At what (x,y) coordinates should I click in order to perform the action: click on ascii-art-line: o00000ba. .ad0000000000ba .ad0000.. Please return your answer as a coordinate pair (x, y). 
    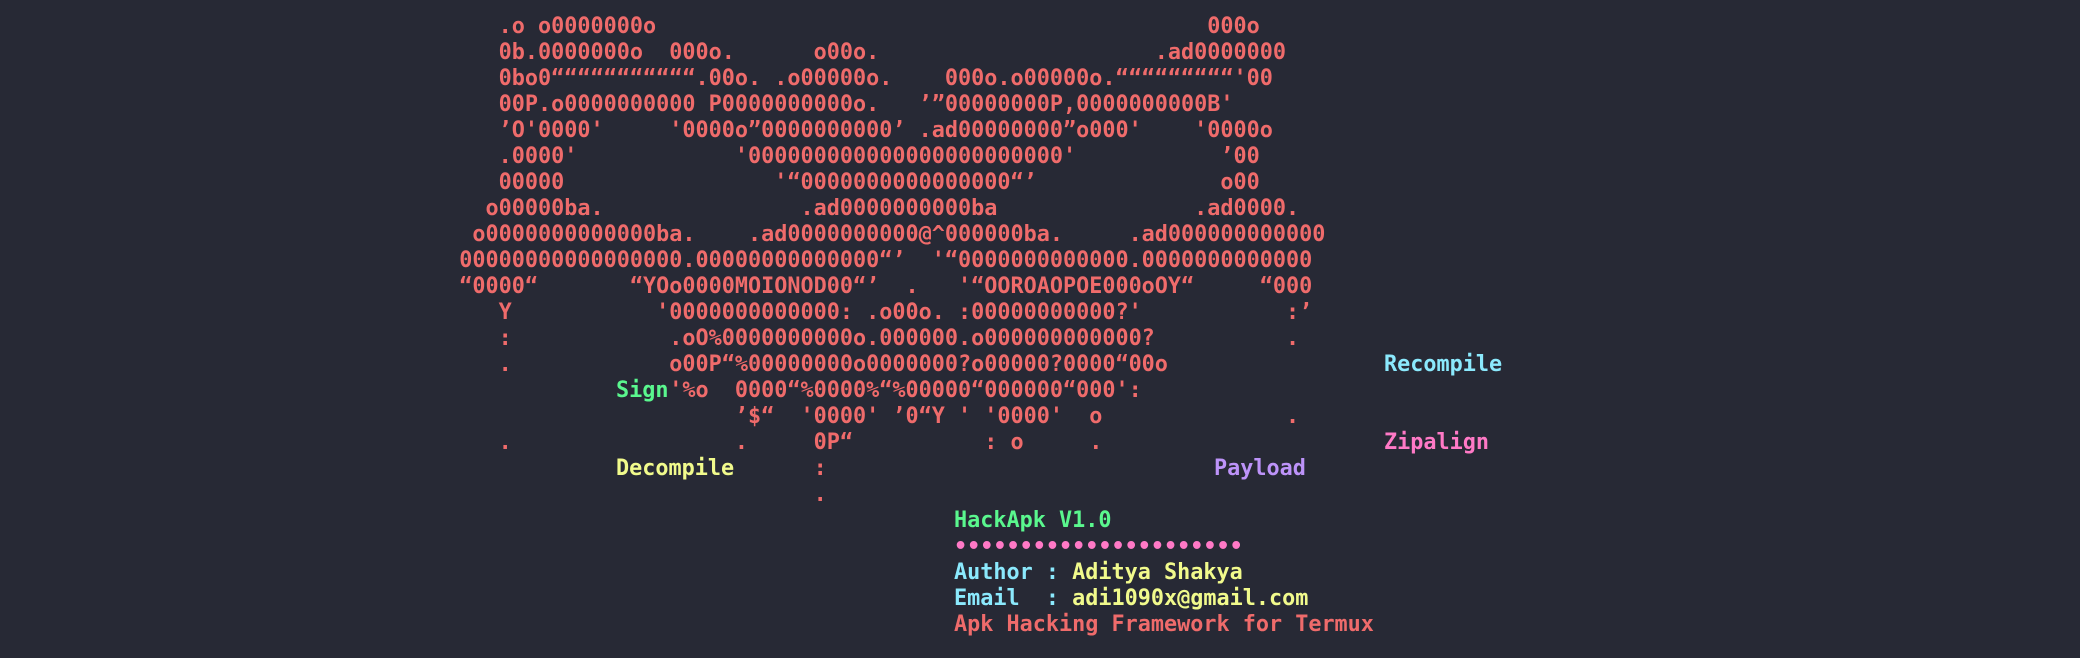
    Looking at the image, I should click on (650, 208).